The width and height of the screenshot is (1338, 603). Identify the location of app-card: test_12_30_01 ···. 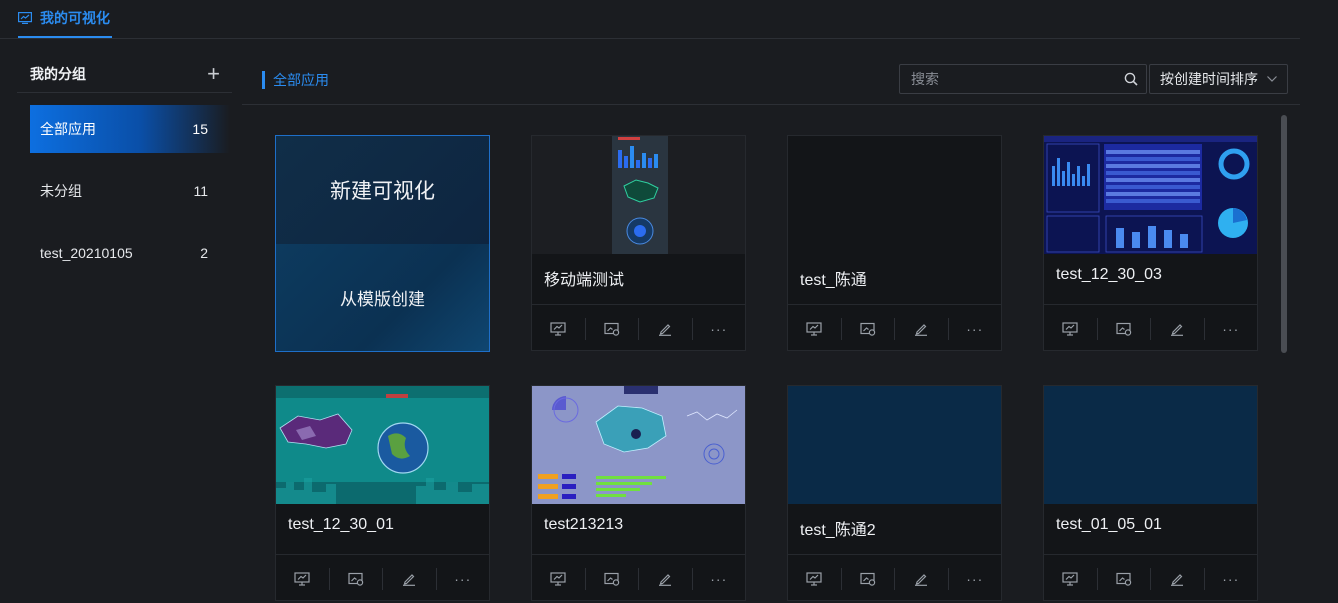
(382, 493).